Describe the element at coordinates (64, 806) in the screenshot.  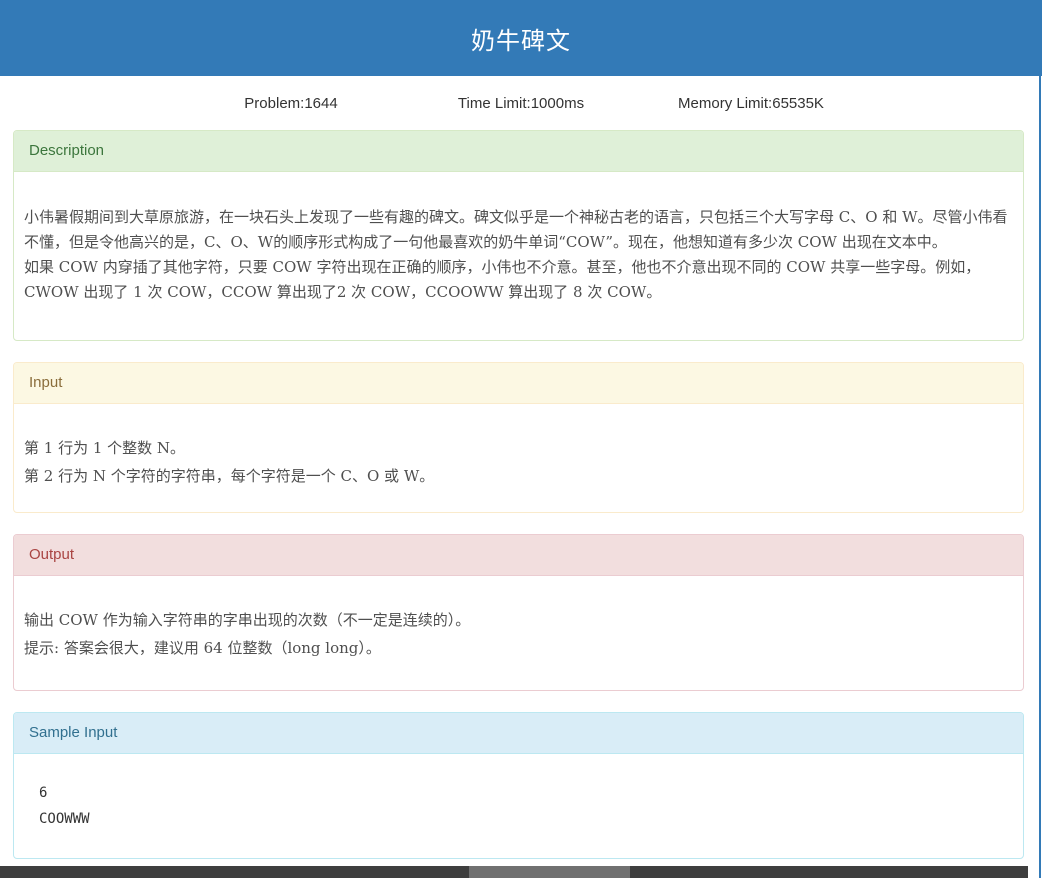
I see `sample-input-text: 6 COOWWW` at that location.